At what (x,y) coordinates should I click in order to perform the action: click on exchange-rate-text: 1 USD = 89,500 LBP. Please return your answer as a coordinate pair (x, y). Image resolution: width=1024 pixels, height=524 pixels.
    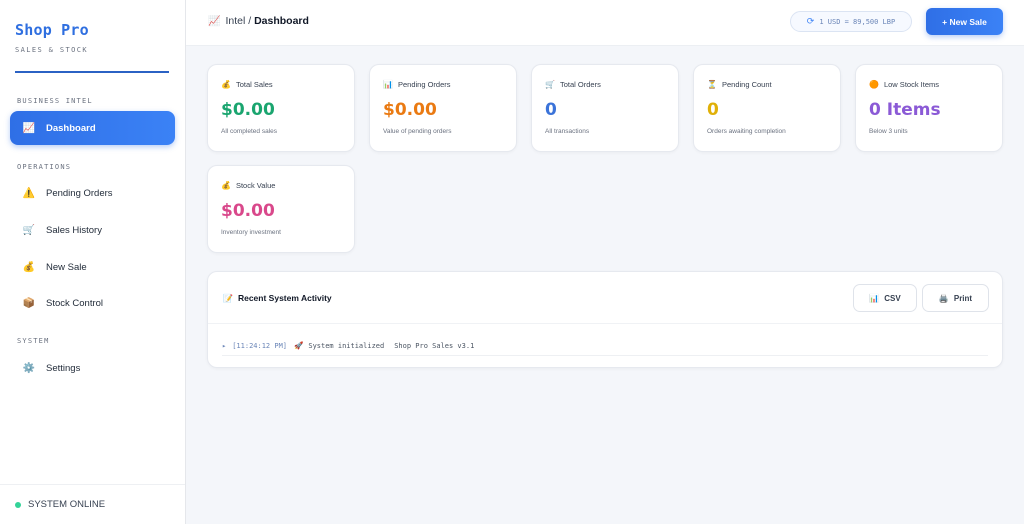
    Looking at the image, I should click on (857, 21).